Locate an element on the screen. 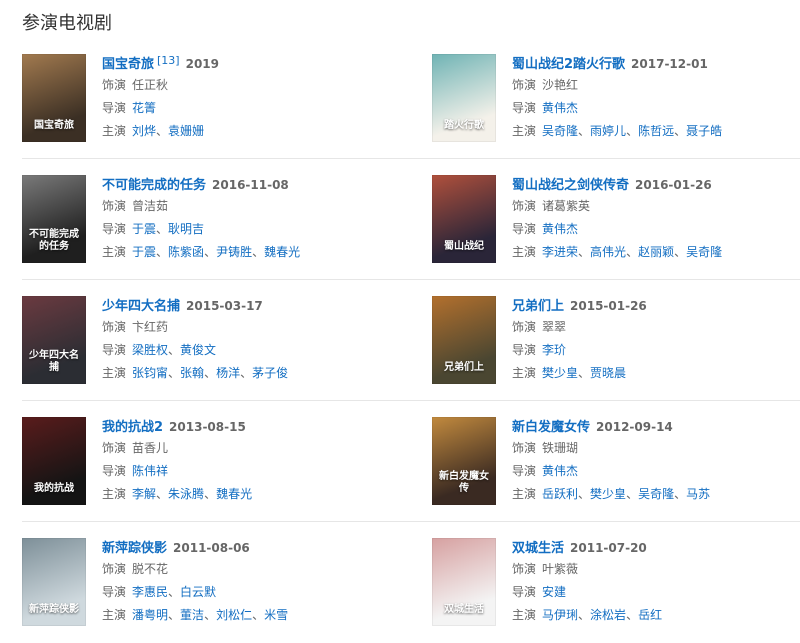  cast-link: 尹铸胜 is located at coordinates (234, 252).